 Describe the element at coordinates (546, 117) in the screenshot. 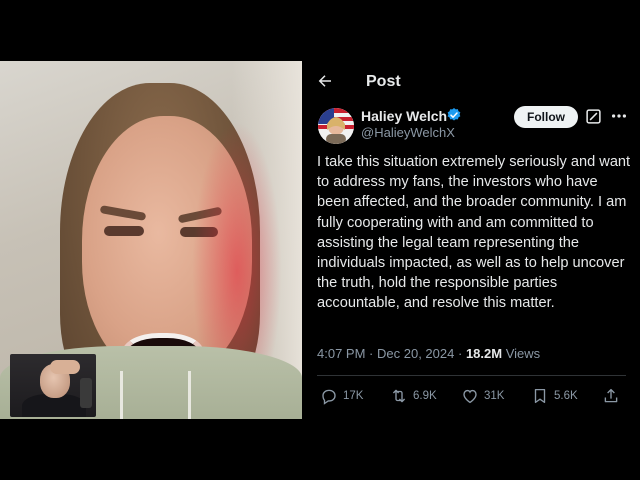

I see `follow-button: Follow` at that location.